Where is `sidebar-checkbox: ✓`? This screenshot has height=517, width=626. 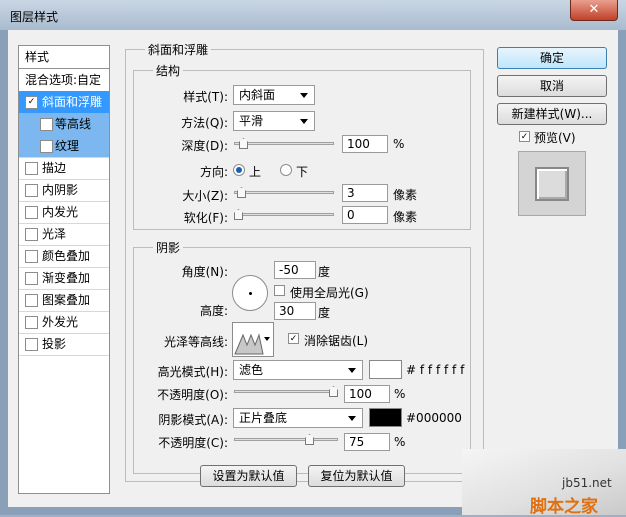
sidebar-checkbox: ✓ is located at coordinates (31, 102).